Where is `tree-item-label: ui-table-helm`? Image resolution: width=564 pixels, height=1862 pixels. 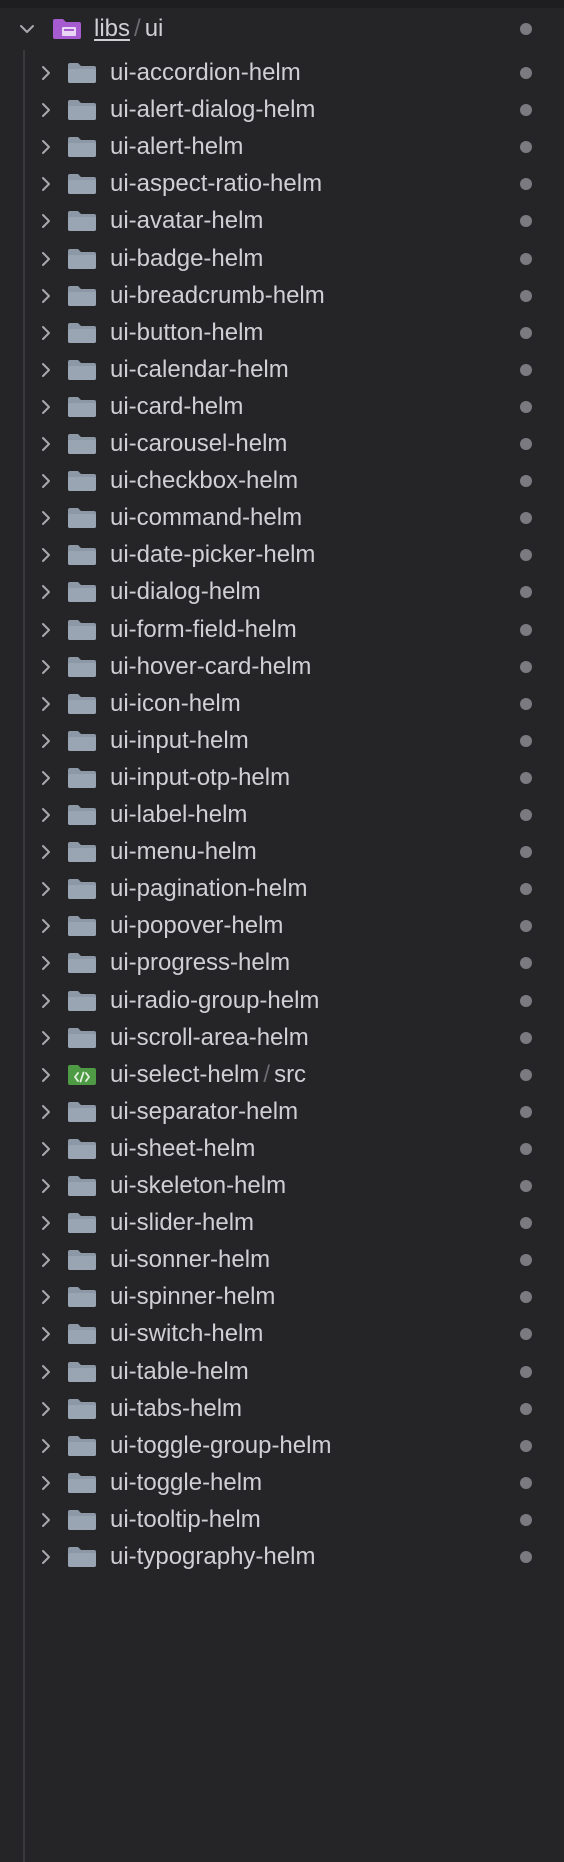 tree-item-label: ui-table-helm is located at coordinates (179, 1371).